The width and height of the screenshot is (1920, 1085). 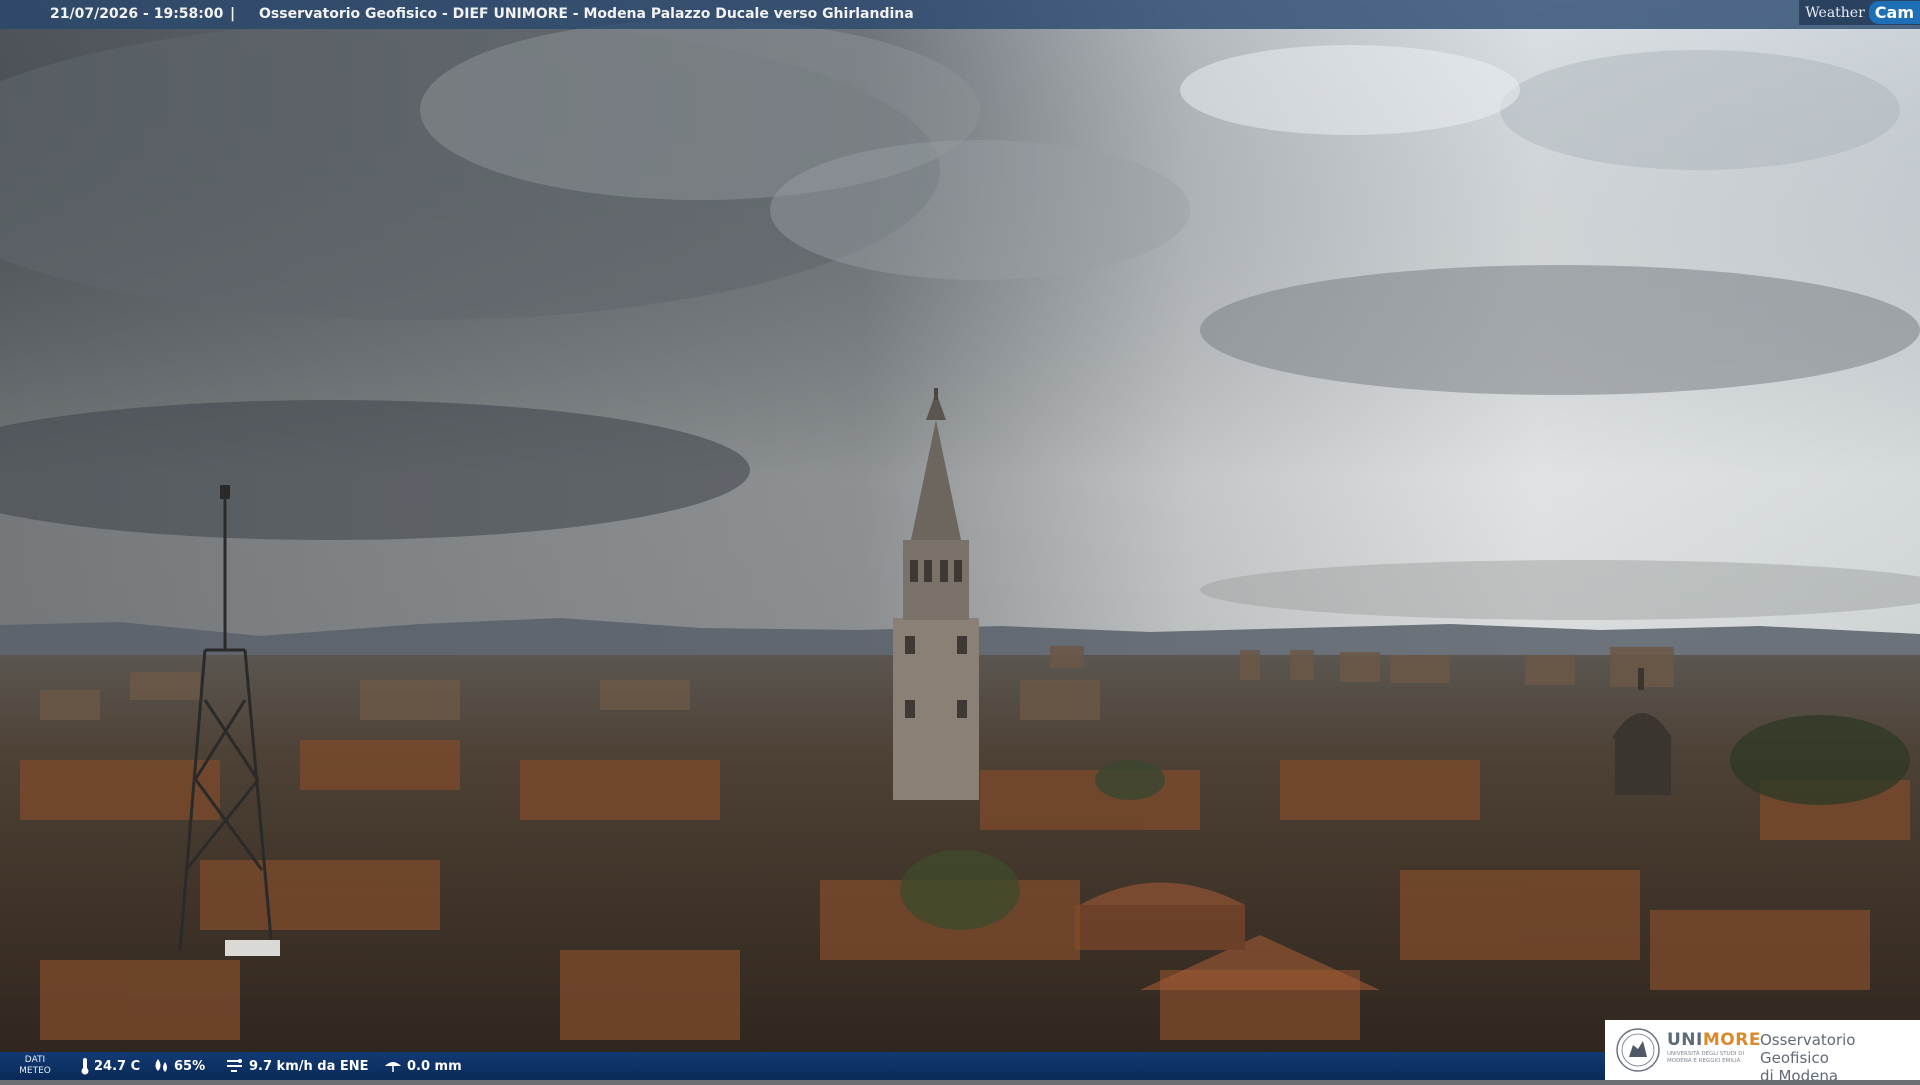 I want to click on temperature-reading: 24.7 C, so click(x=110, y=1066).